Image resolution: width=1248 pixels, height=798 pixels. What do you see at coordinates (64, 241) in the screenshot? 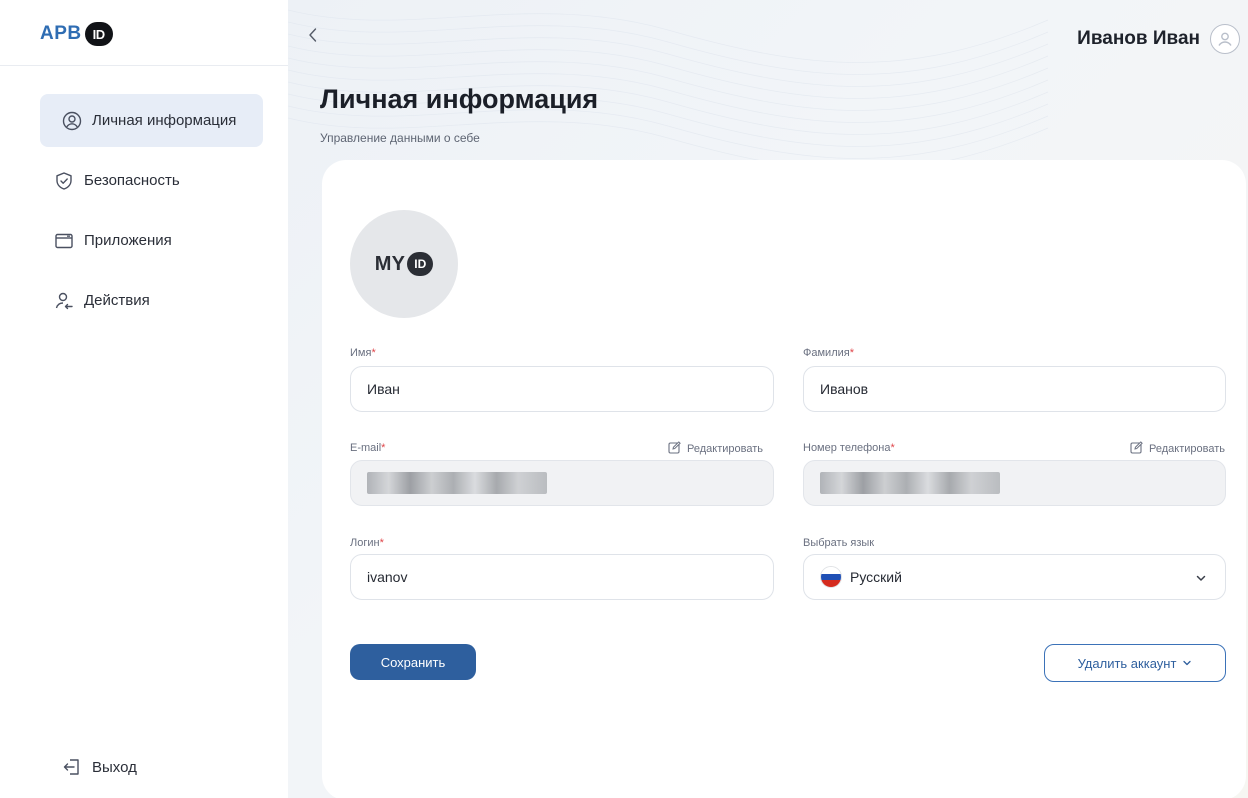
I see `window-icon` at bounding box center [64, 241].